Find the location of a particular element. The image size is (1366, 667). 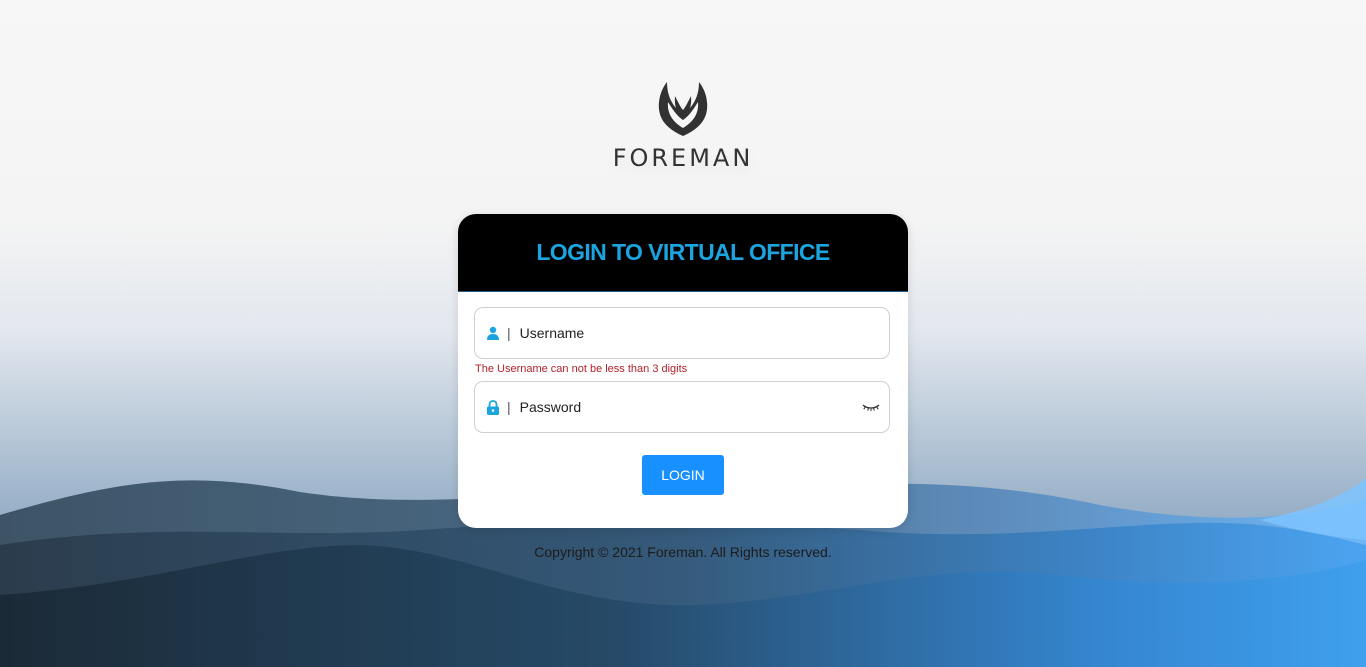

brand-name: FOREMAN is located at coordinates (683, 158).